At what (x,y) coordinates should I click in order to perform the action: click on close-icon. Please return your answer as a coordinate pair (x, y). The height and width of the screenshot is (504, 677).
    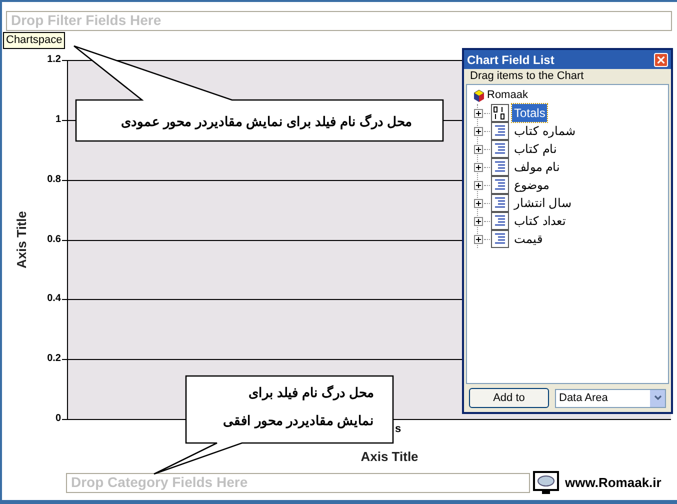
    Looking at the image, I should click on (661, 60).